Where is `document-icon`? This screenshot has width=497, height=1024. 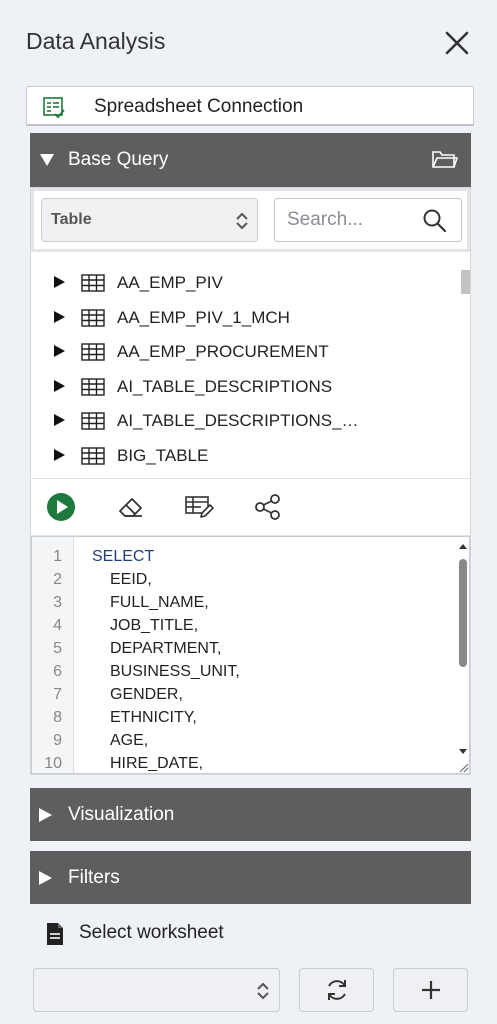 document-icon is located at coordinates (55, 934).